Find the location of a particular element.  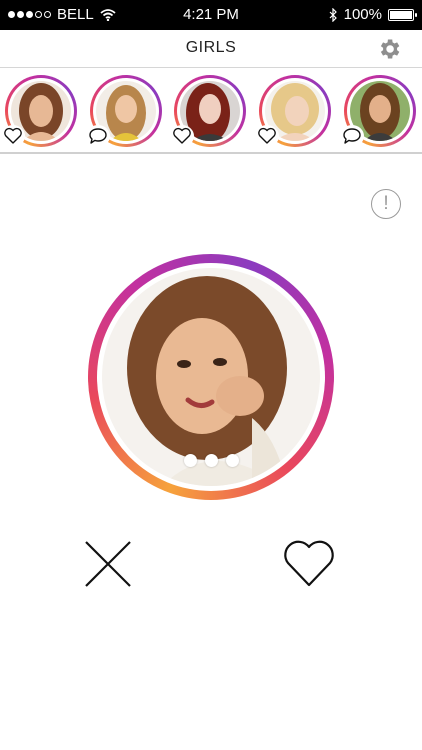

nav-bar: GIRLS is located at coordinates (211, 49).